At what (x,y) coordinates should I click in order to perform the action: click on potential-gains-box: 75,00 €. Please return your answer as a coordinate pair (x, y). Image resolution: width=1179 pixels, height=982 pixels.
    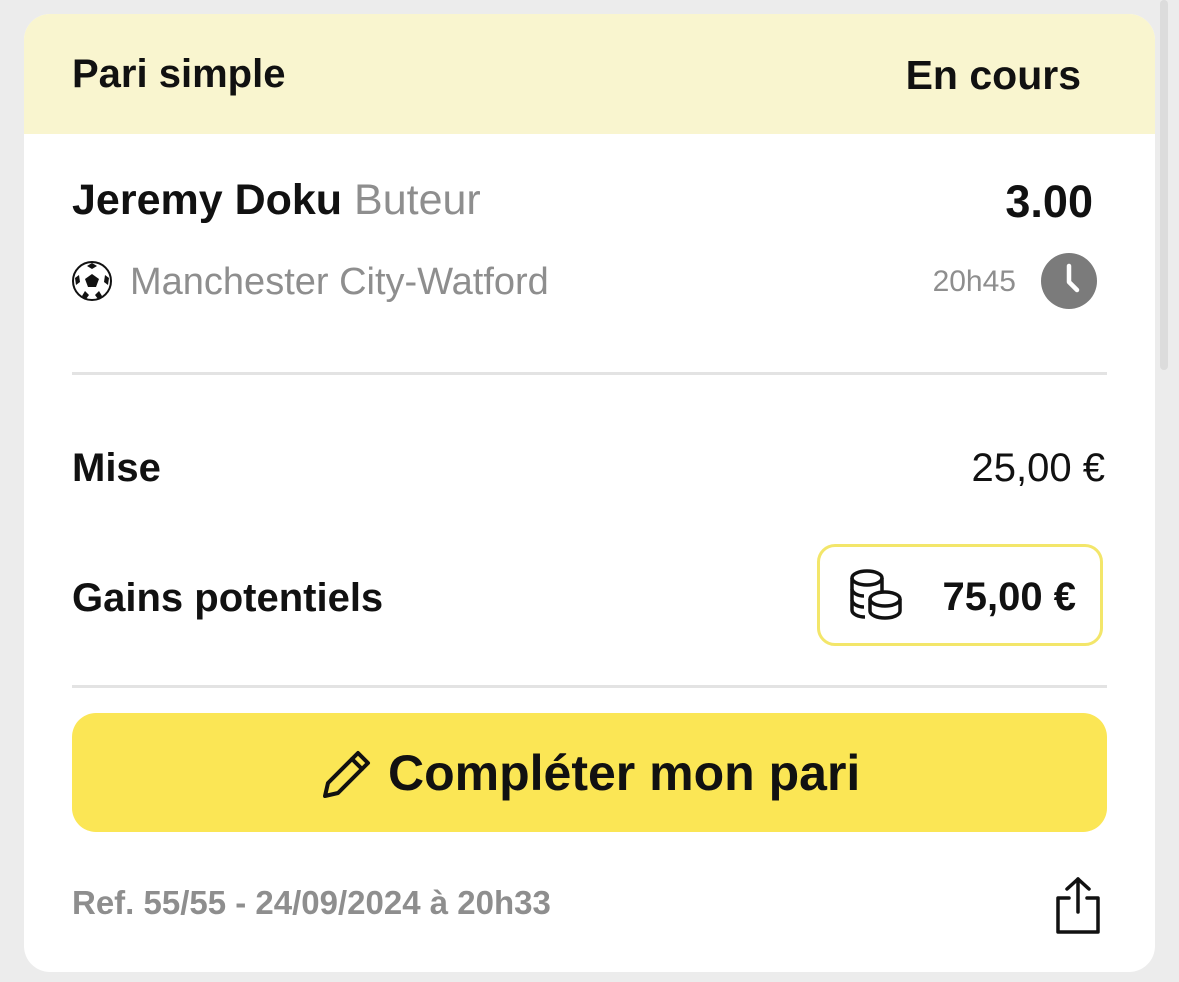
    Looking at the image, I should click on (960, 595).